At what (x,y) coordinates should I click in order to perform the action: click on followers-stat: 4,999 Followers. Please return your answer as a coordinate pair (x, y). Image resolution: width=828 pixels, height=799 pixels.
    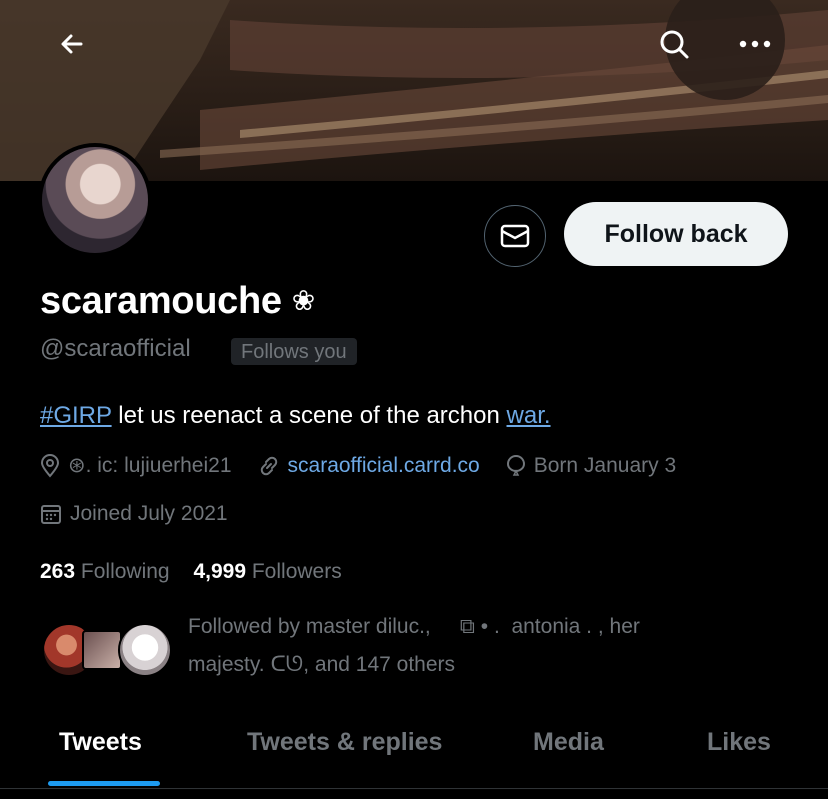
    Looking at the image, I should click on (267, 571).